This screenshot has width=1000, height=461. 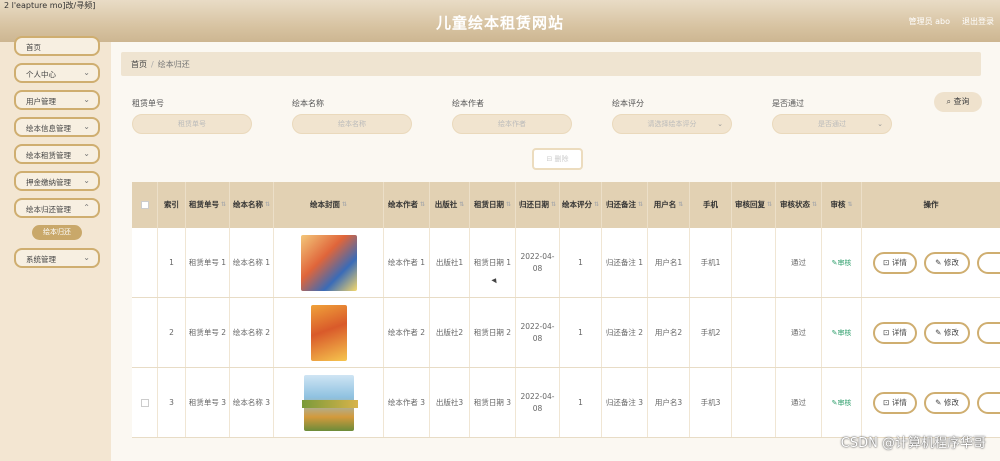 What do you see at coordinates (711, 205) in the screenshot?
I see `col-phone: 手机` at bounding box center [711, 205].